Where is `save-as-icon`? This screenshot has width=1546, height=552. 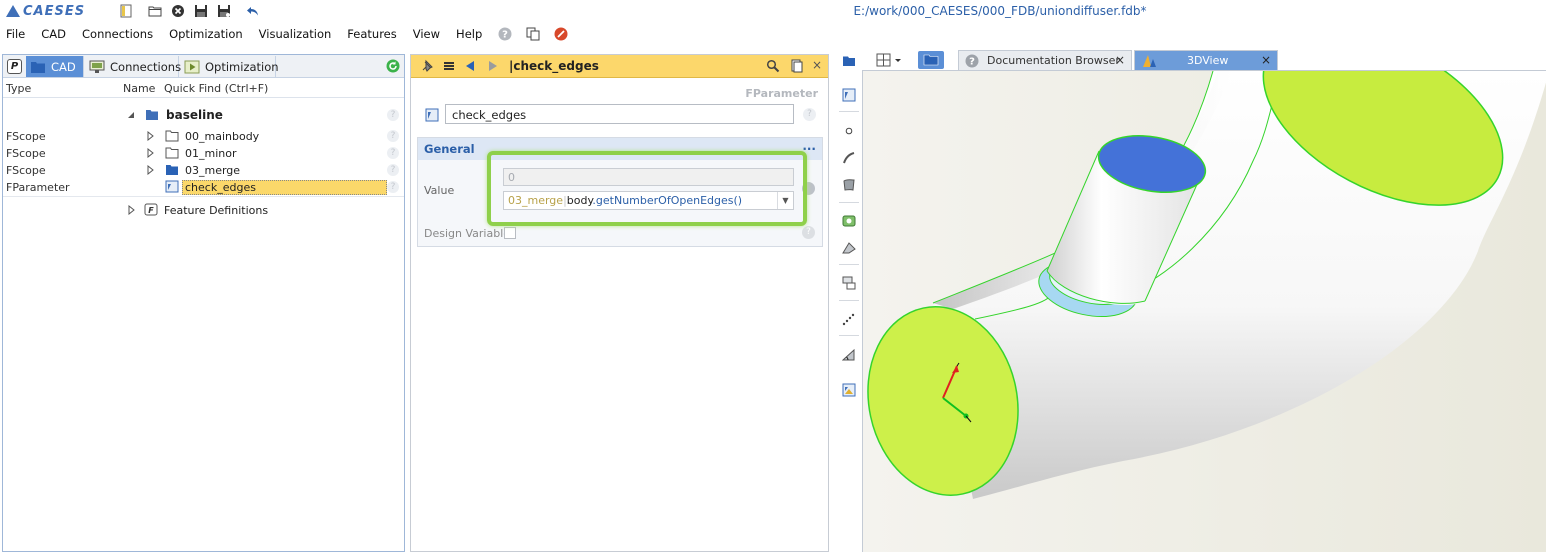 save-as-icon is located at coordinates (224, 11).